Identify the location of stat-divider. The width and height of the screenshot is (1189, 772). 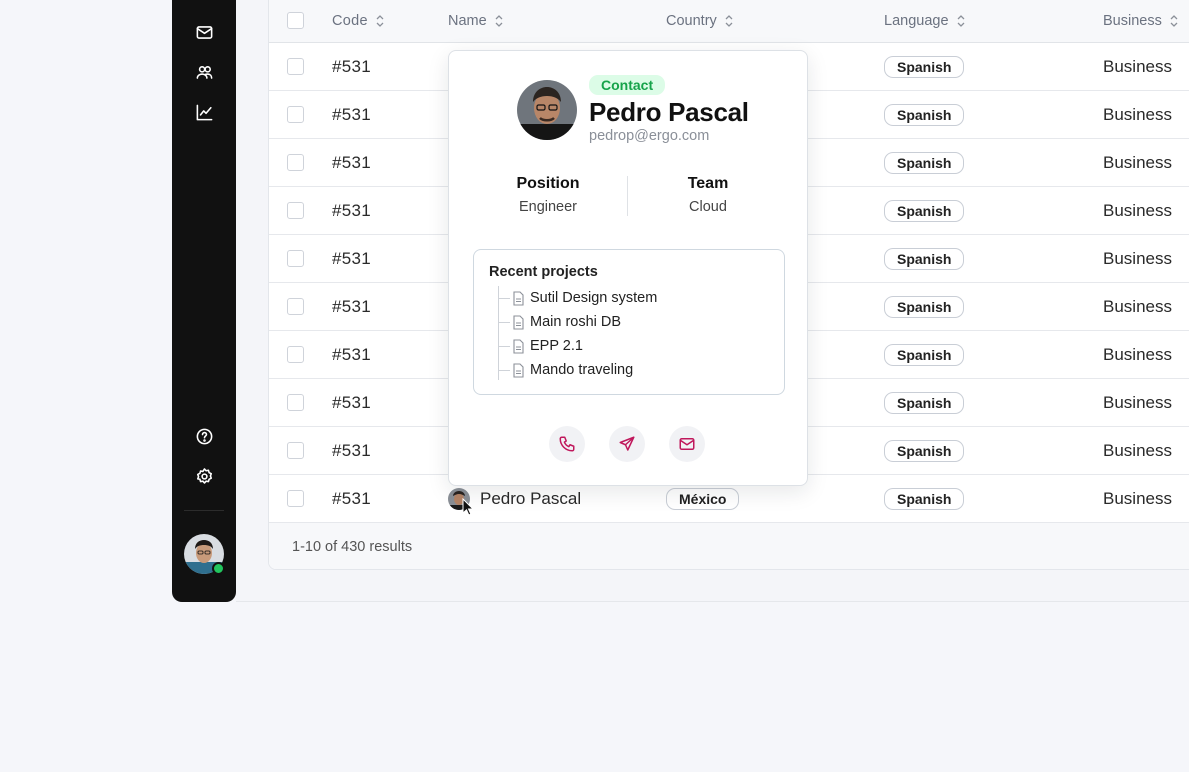
(627, 196).